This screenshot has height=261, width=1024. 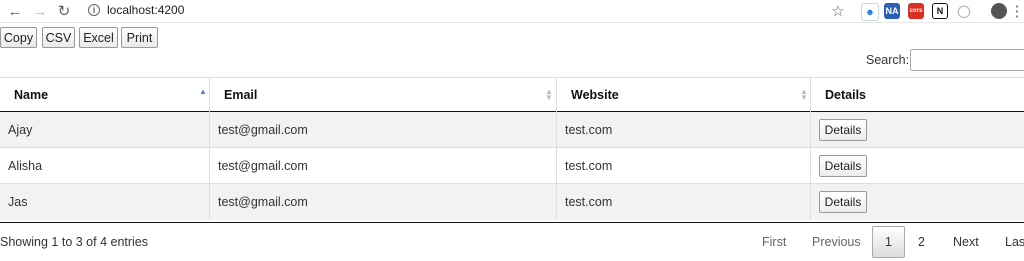 I want to click on reload-icon: ↻, so click(x=64, y=11).